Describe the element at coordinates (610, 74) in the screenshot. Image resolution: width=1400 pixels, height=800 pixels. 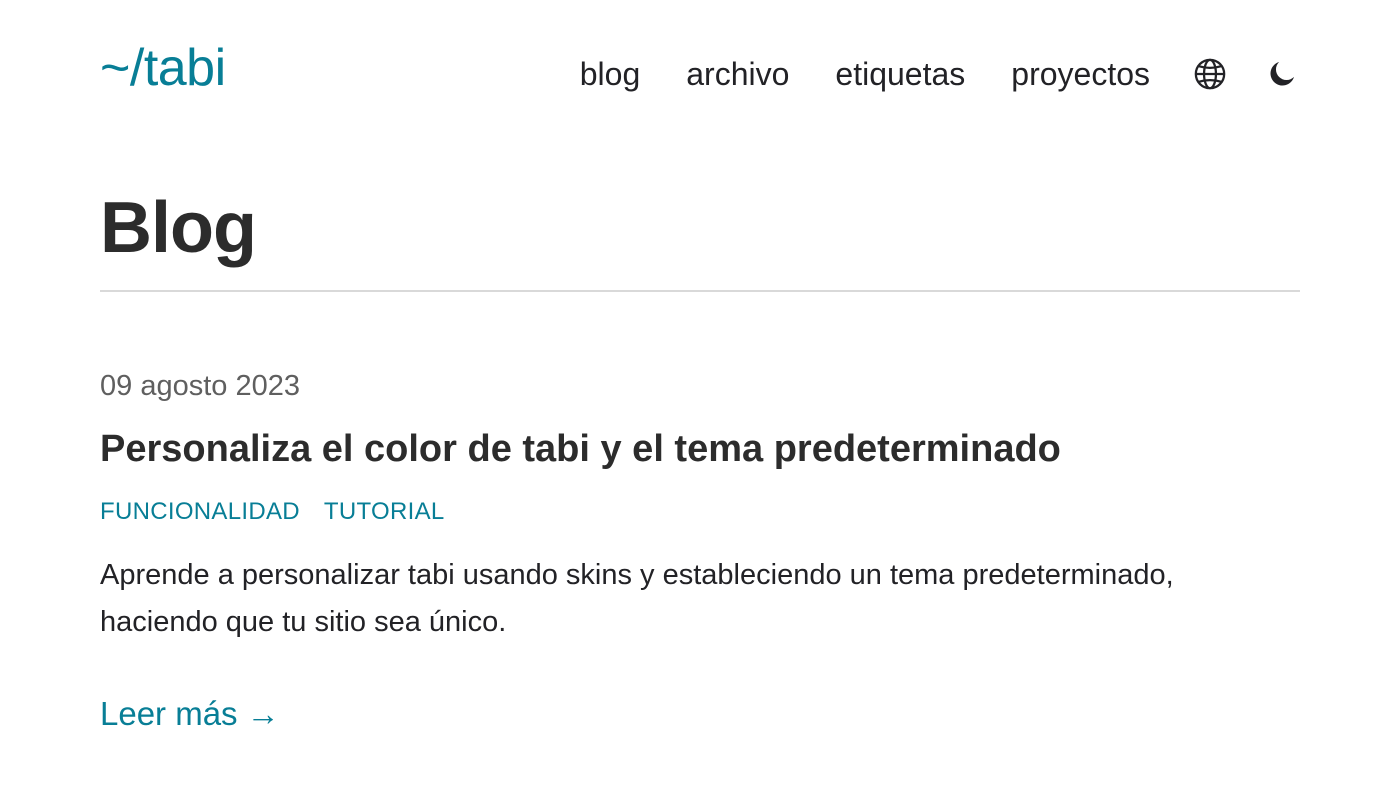
I see `nav-link-blog: blog` at that location.